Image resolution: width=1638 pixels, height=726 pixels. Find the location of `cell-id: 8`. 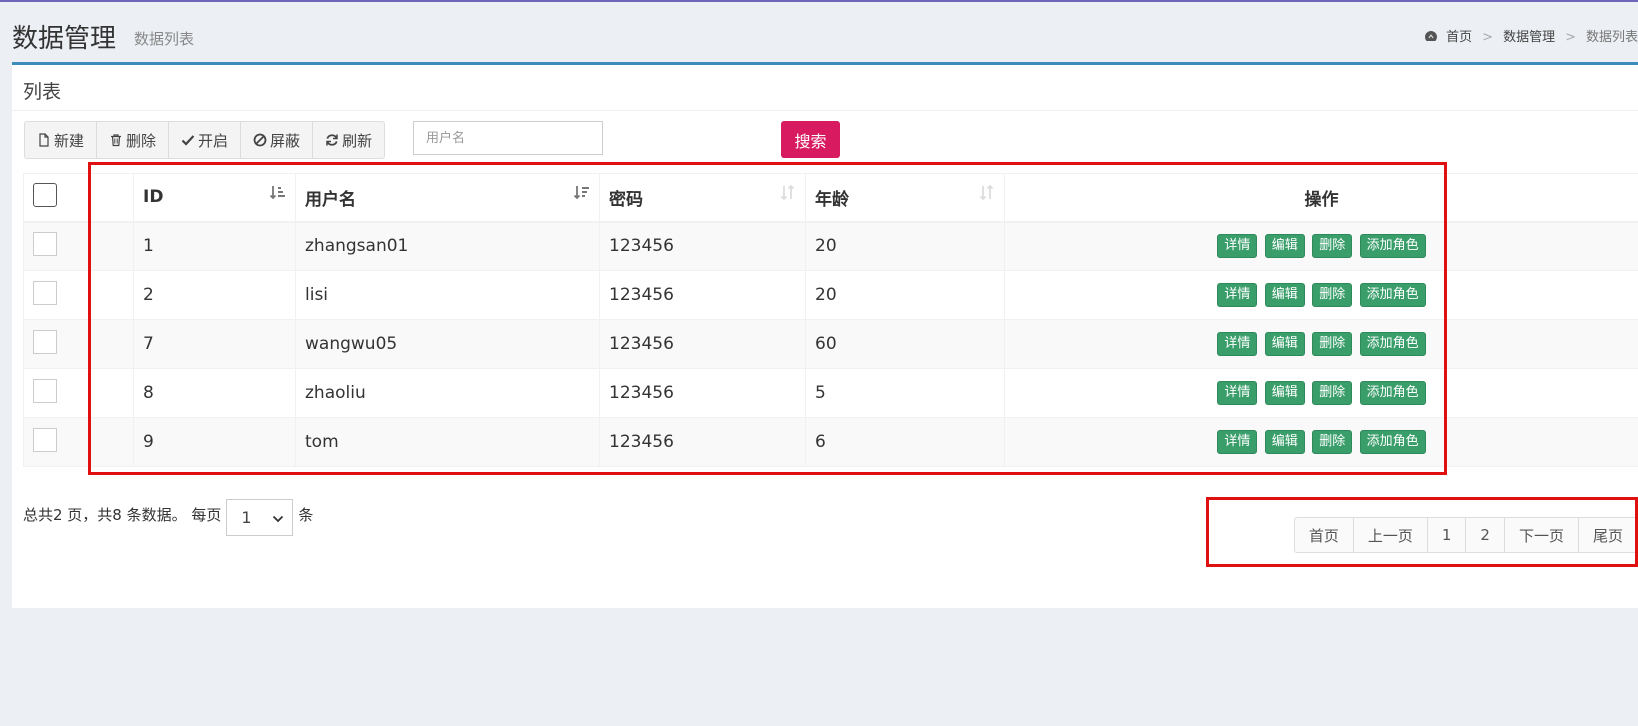

cell-id: 8 is located at coordinates (214, 393).